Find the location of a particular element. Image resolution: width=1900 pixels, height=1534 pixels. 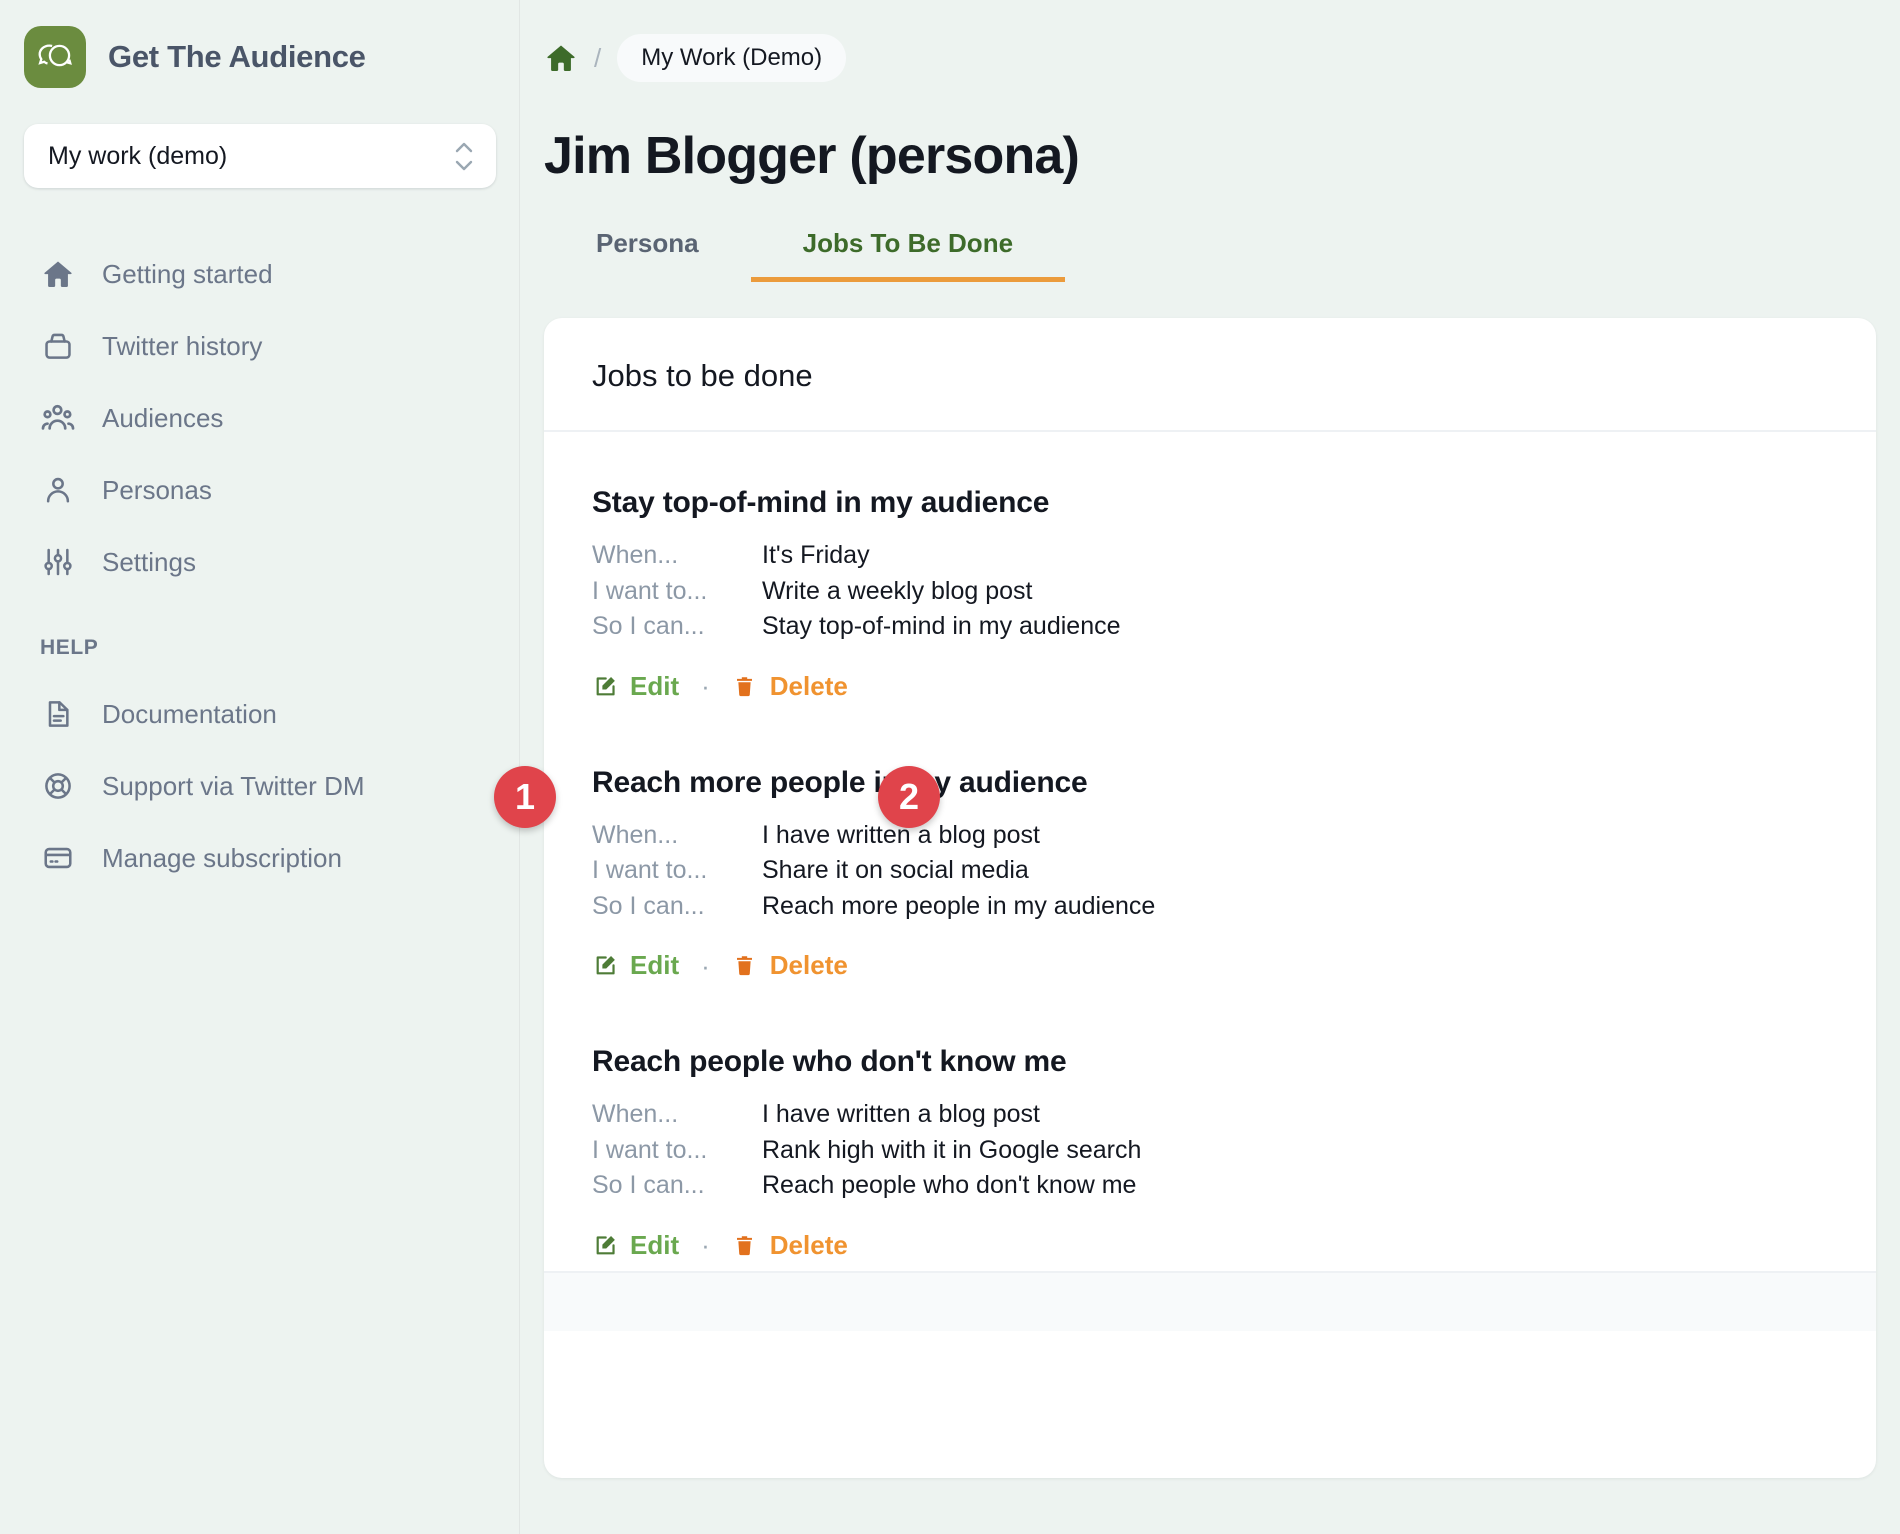

workspace-selector-value: My work (demo) is located at coordinates (138, 155).